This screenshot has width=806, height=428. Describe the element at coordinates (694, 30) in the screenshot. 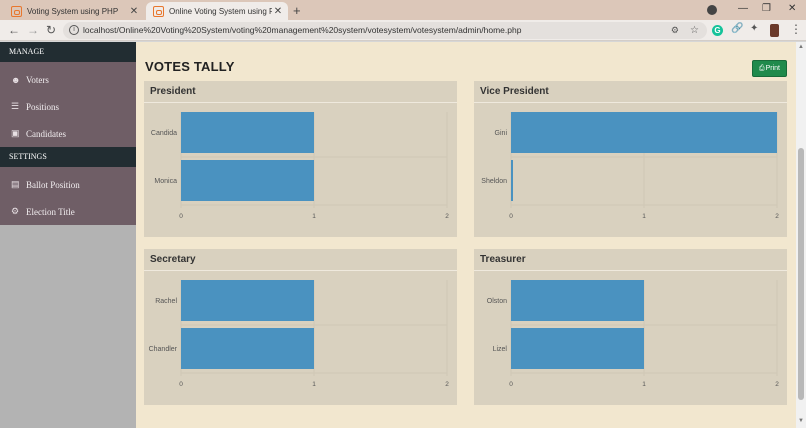

I see `star-icon: ☆` at that location.